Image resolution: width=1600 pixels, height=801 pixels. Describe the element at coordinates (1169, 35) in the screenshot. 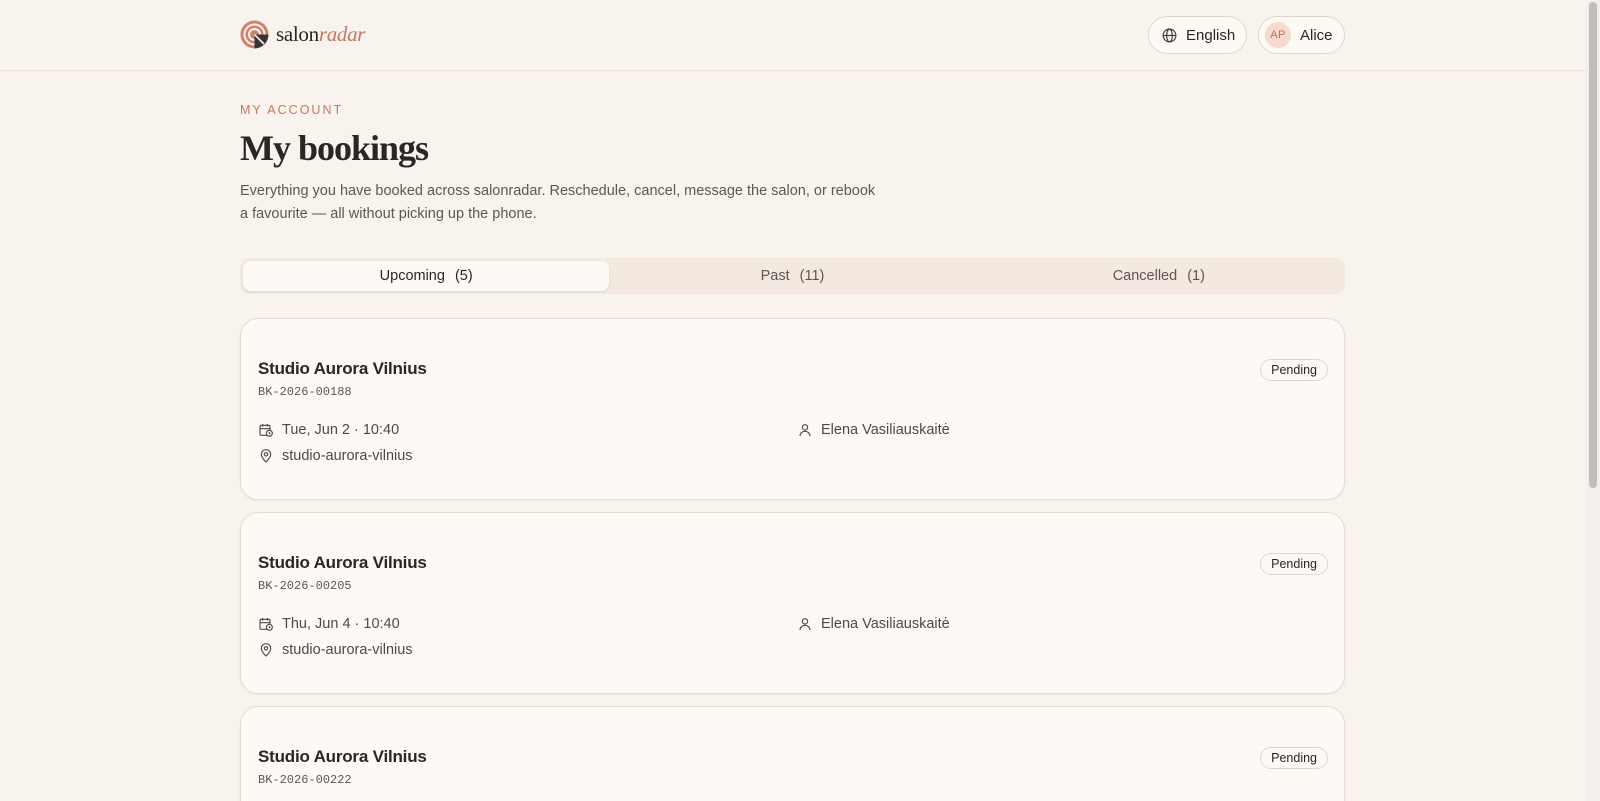

I see `globe-icon` at that location.